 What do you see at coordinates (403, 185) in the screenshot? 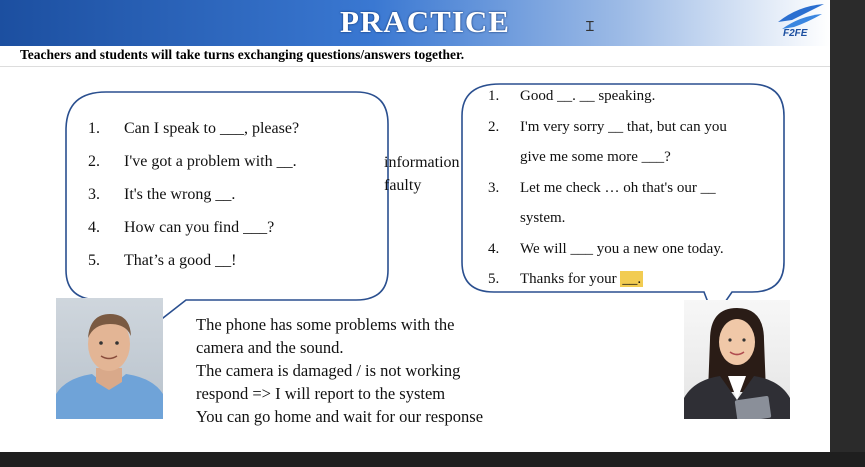
I see `word-bank-item: faulty` at bounding box center [403, 185].